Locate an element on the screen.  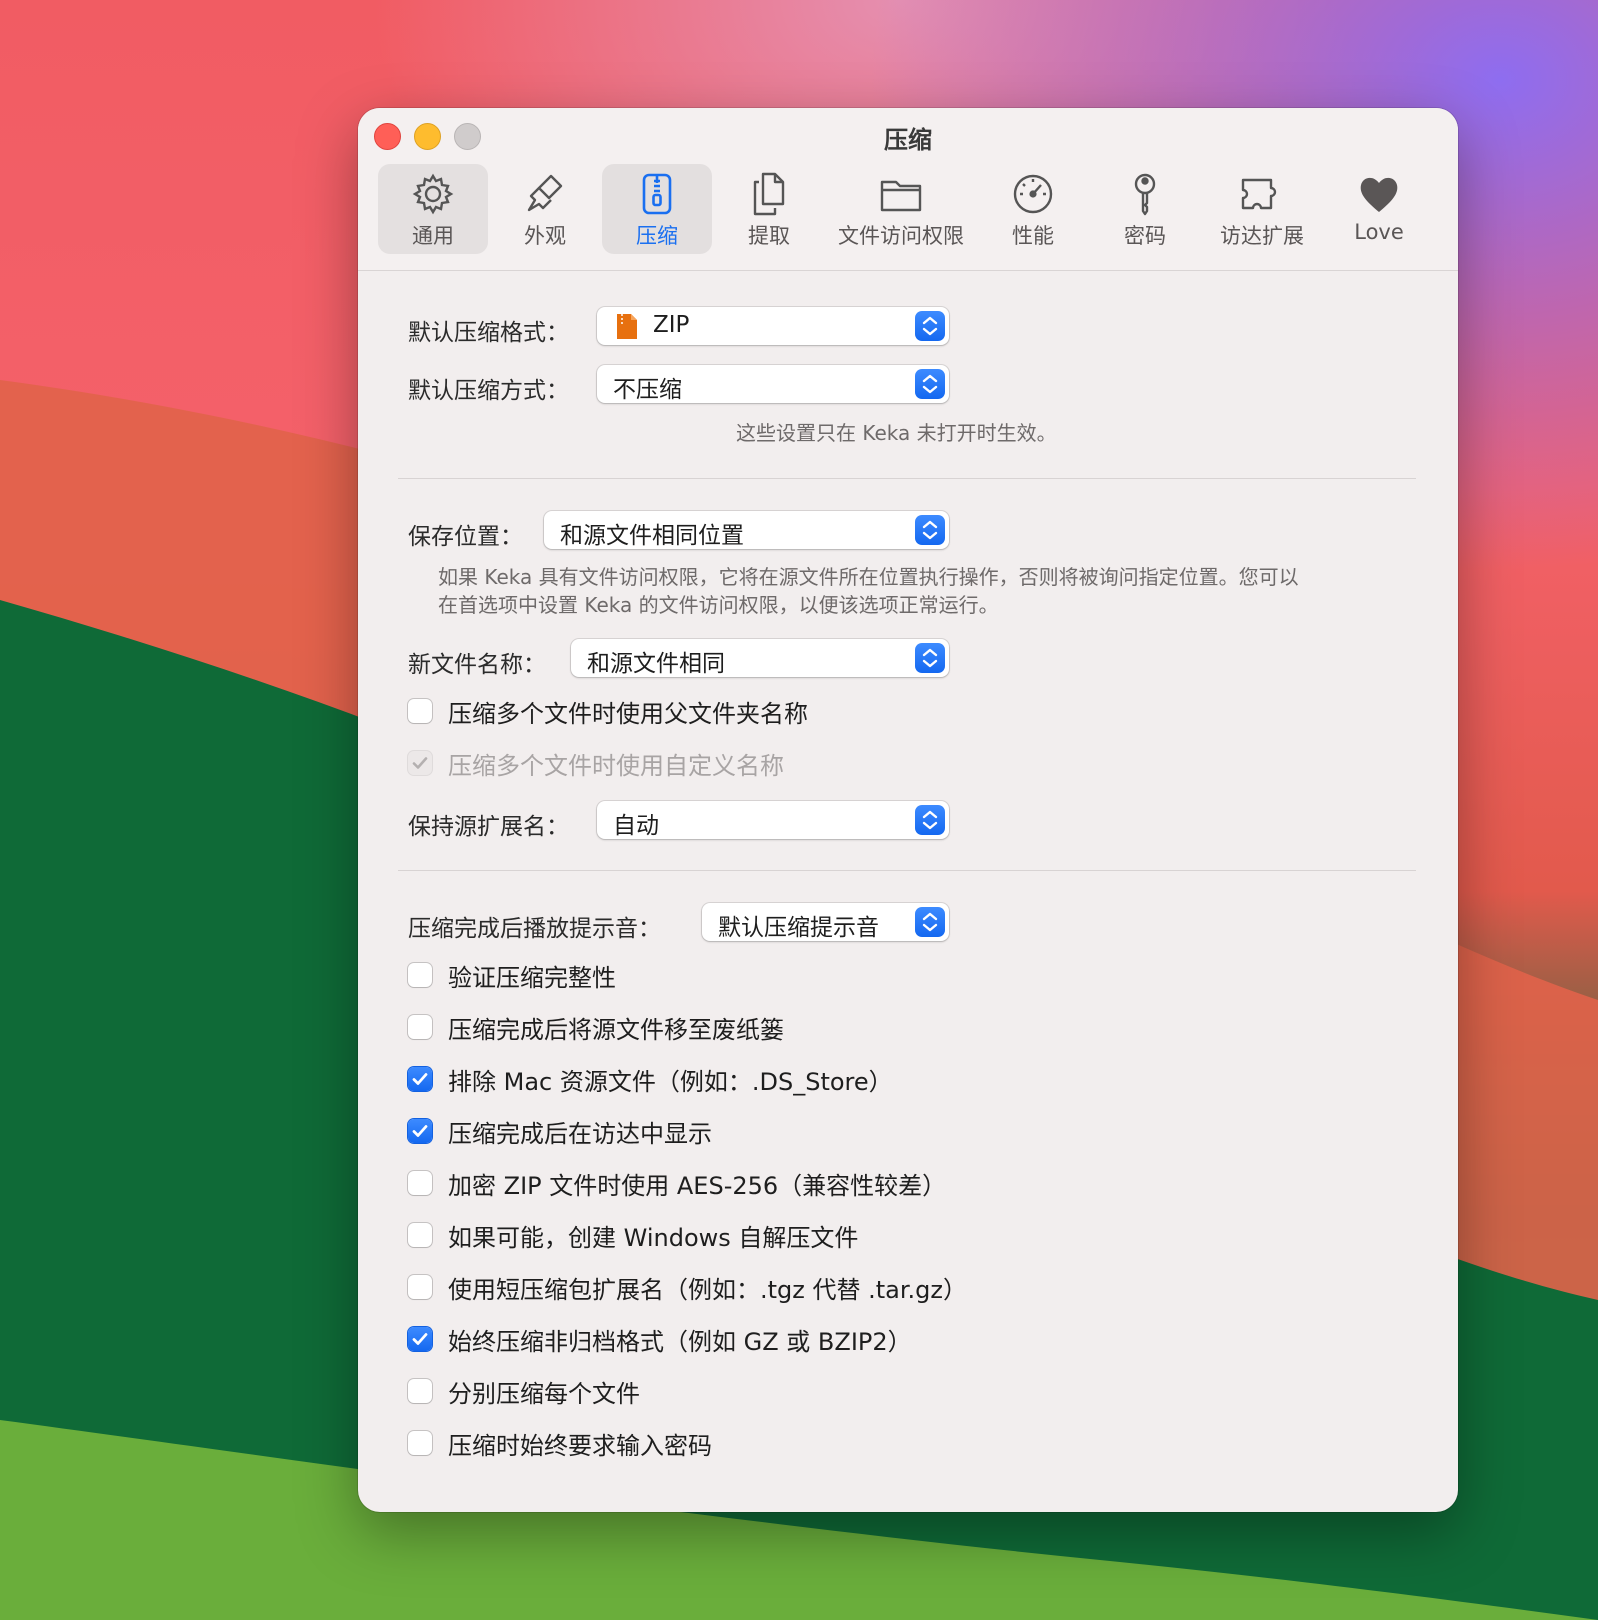
use-parent-folder-label: 压缩多个文件时使用父文件夹名称 is located at coordinates (628, 714).